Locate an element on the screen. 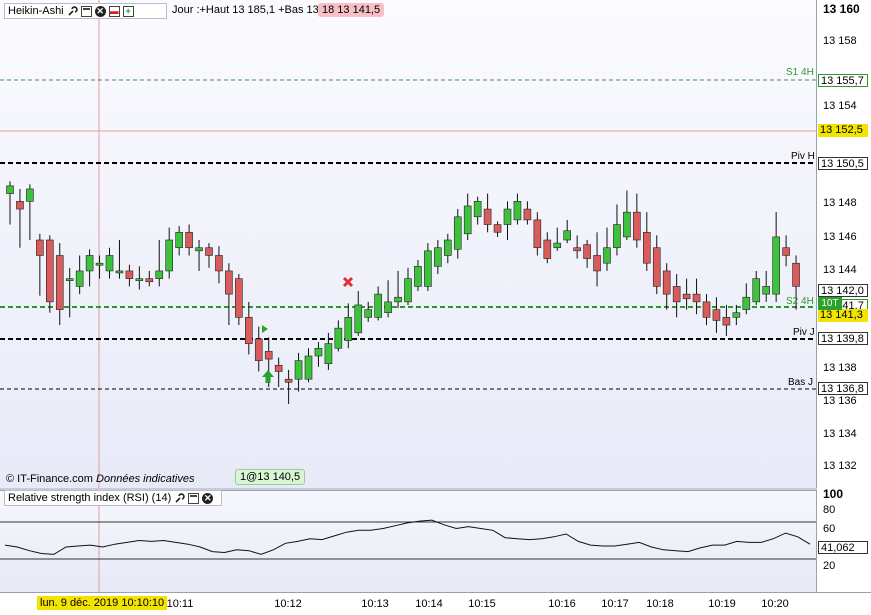 Image resolution: width=871 pixels, height=615 pixels. rsi-value-tag: 41,062 is located at coordinates (843, 547).